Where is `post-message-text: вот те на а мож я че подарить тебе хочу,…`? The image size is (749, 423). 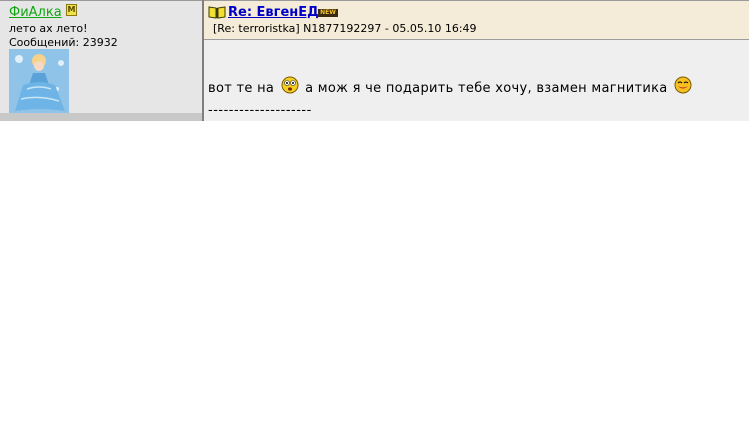
post-message-text: вот те на а мож я че подарить тебе хочу,… is located at coordinates (451, 86).